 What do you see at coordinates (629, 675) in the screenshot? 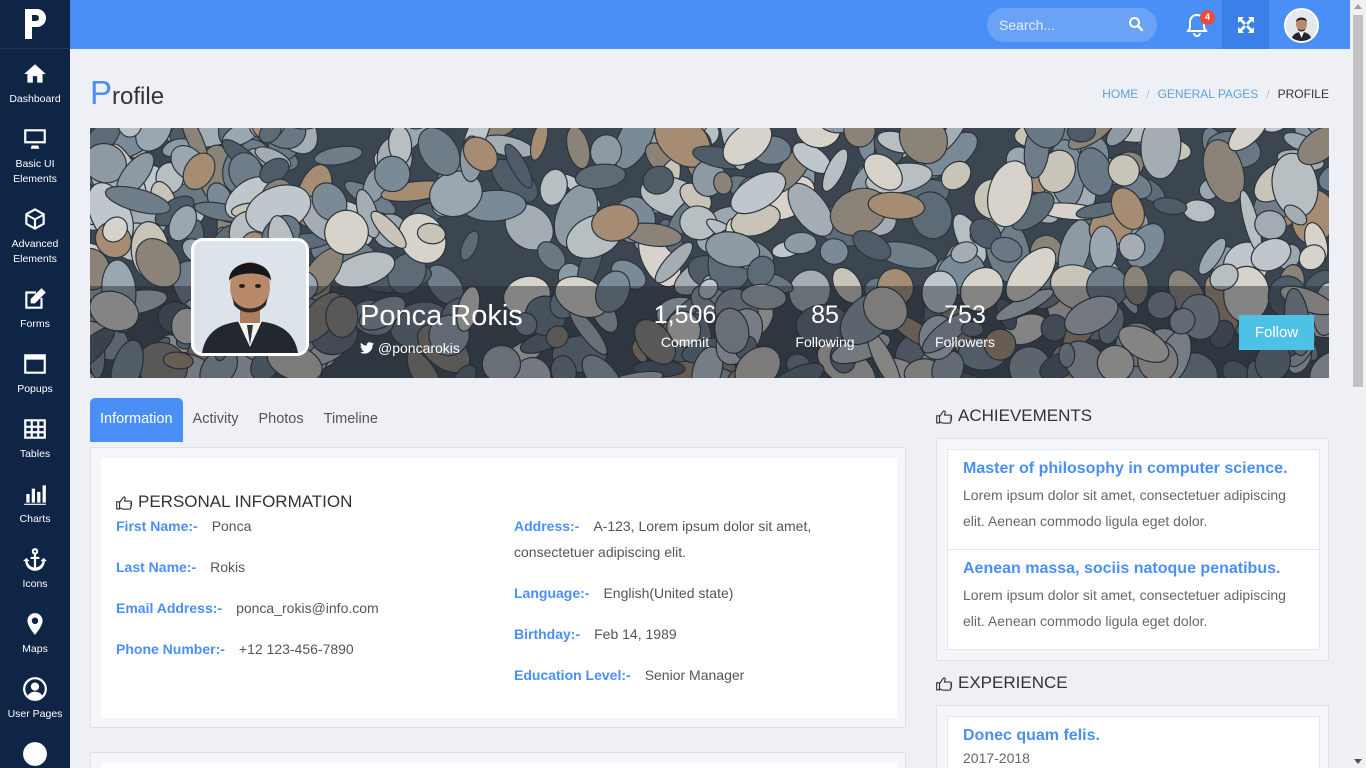
I see `info-education: Education Level:- Senior Manager` at bounding box center [629, 675].